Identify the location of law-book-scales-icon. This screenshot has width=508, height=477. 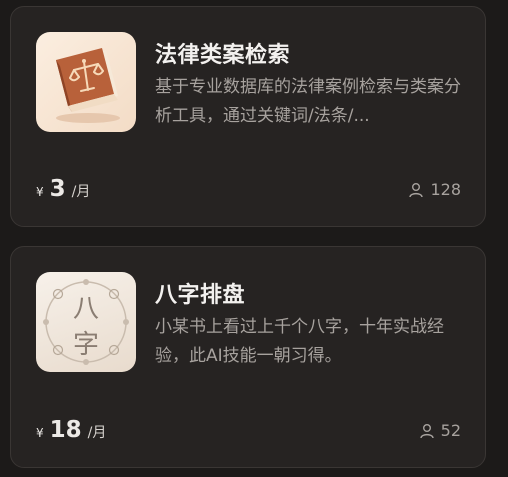
(88, 85).